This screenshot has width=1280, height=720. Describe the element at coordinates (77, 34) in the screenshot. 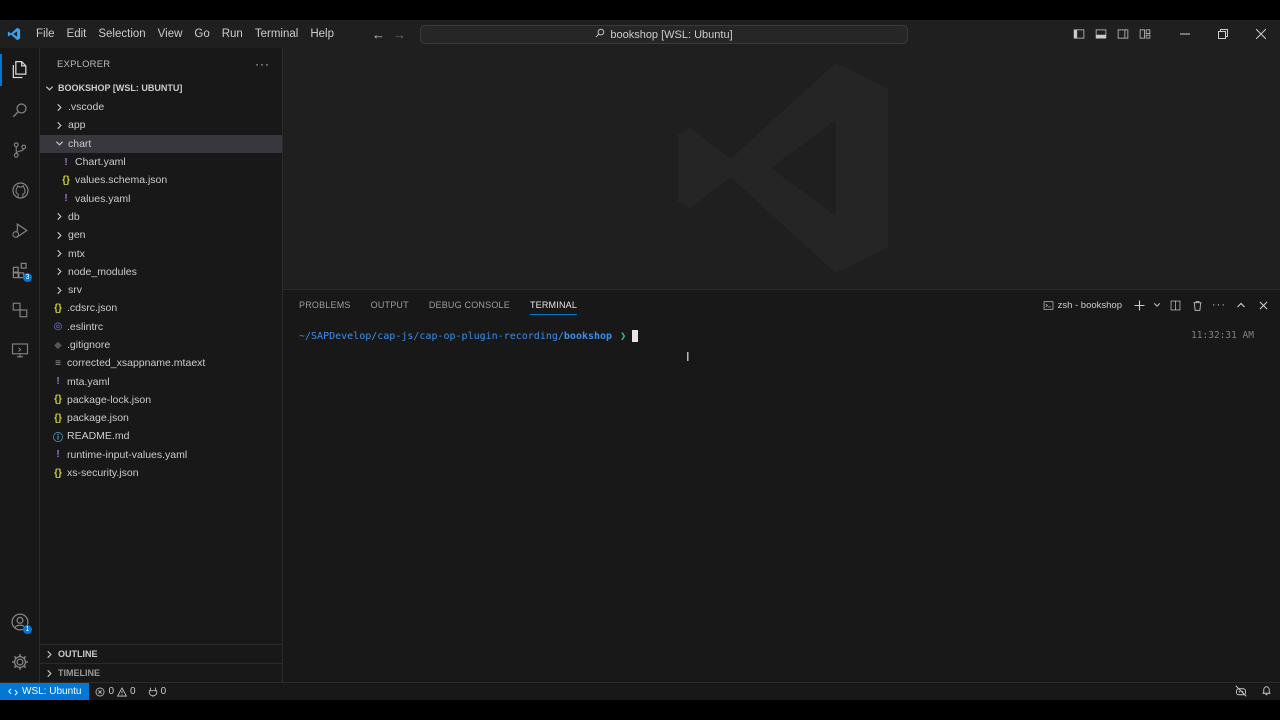

I see `menu-edit: Edit` at that location.